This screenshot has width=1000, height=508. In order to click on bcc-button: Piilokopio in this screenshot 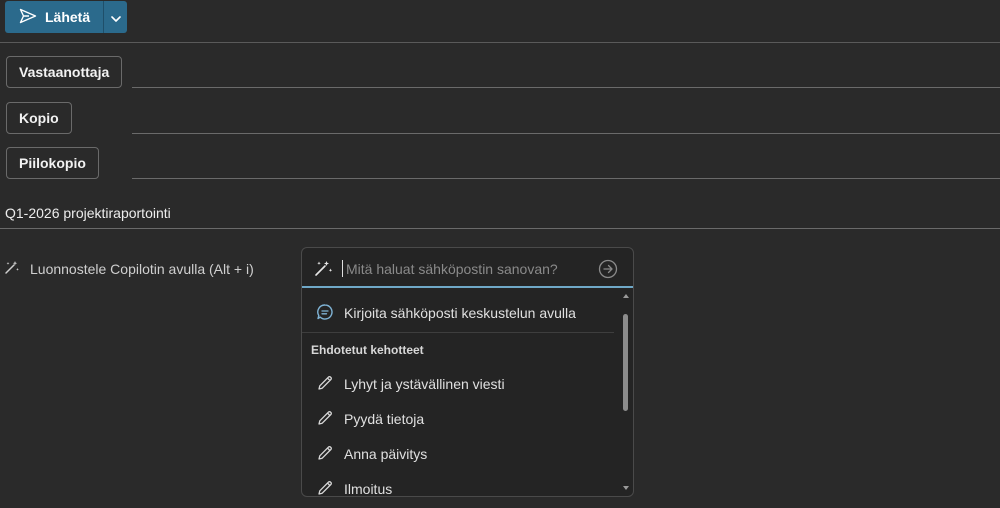, I will do `click(52, 163)`.